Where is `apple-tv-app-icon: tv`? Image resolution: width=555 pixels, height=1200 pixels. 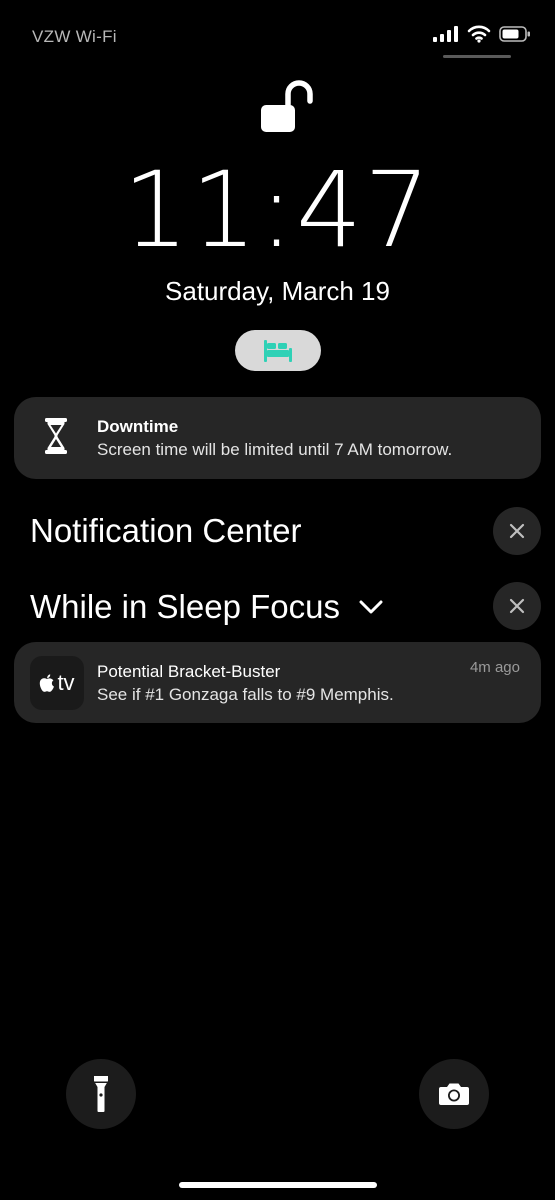 apple-tv-app-icon: tv is located at coordinates (57, 683).